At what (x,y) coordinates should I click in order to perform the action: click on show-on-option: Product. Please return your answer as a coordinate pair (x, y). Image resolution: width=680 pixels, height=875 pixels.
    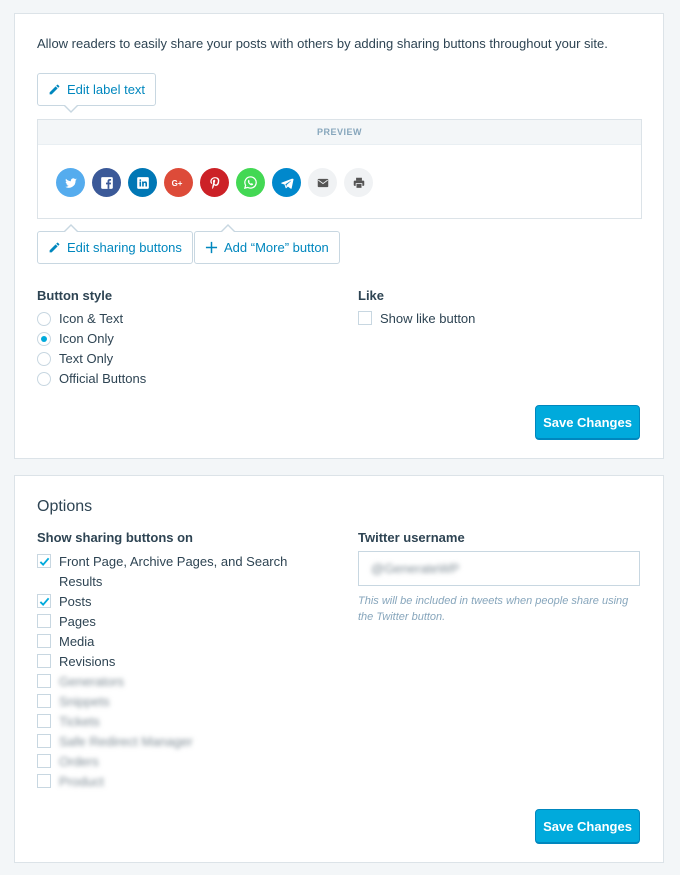
    Looking at the image, I should click on (70, 781).